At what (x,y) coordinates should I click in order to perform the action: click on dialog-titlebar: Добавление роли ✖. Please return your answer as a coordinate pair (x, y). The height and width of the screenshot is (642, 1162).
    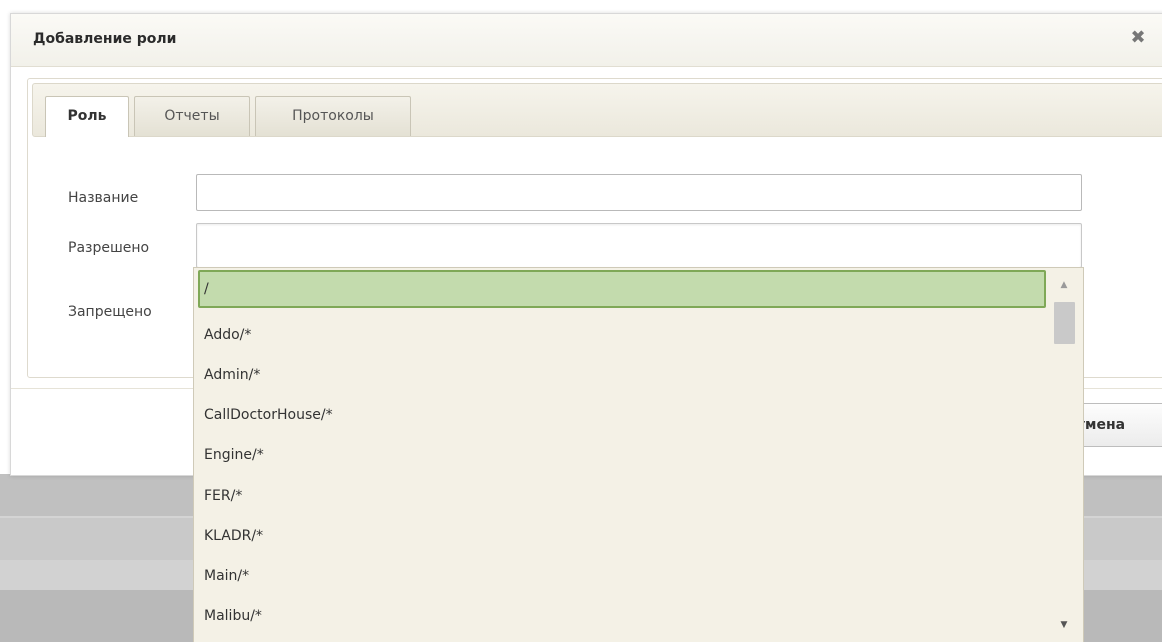
    Looking at the image, I should click on (586, 40).